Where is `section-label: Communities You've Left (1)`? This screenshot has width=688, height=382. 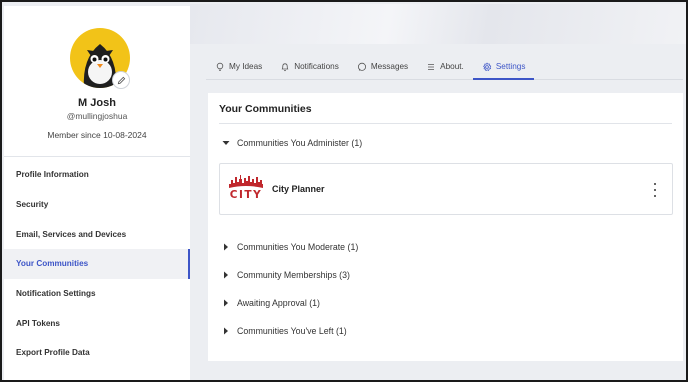
section-label: Communities You've Left (1) is located at coordinates (292, 331).